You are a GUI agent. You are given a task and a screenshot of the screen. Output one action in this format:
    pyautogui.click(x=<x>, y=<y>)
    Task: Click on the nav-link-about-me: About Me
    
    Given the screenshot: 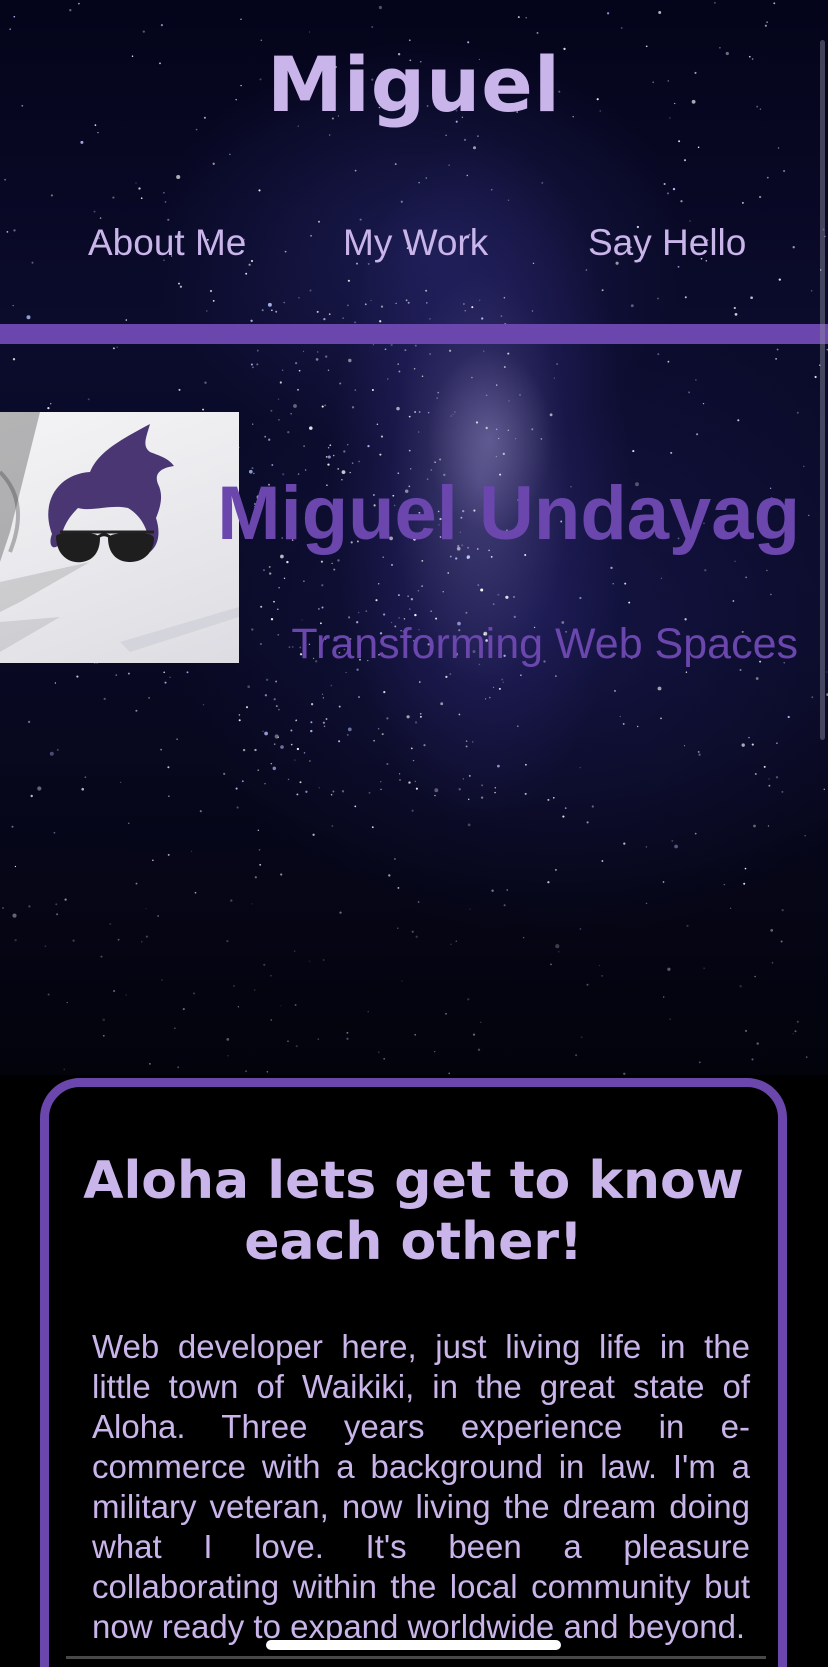 What is the action you would take?
    pyautogui.click(x=167, y=243)
    